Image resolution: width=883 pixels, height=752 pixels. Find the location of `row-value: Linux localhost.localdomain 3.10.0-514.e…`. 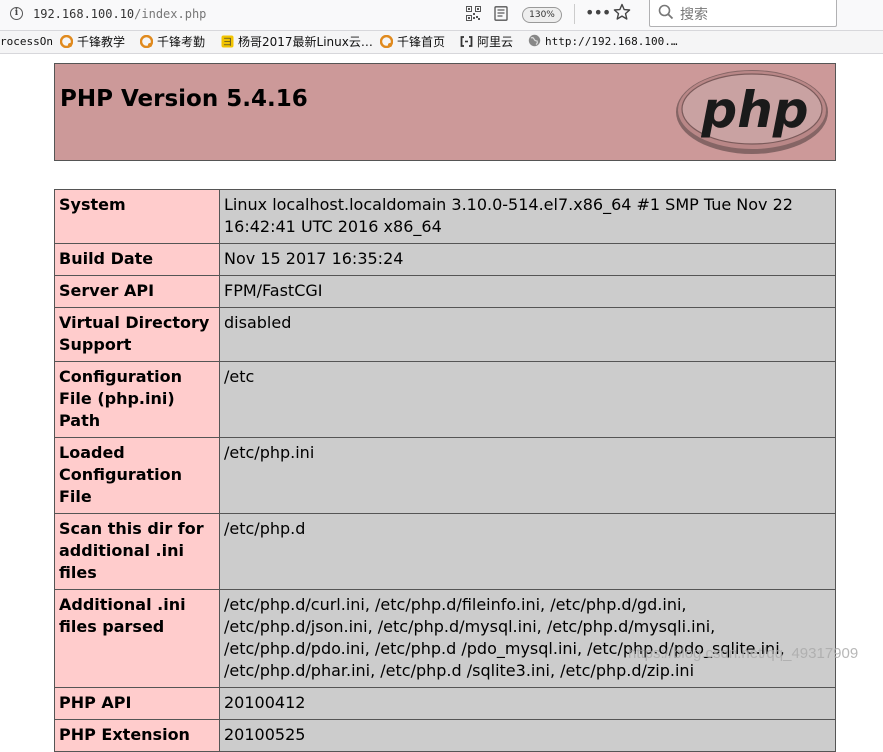

row-value: Linux localhost.localdomain 3.10.0-514.e… is located at coordinates (527, 216).